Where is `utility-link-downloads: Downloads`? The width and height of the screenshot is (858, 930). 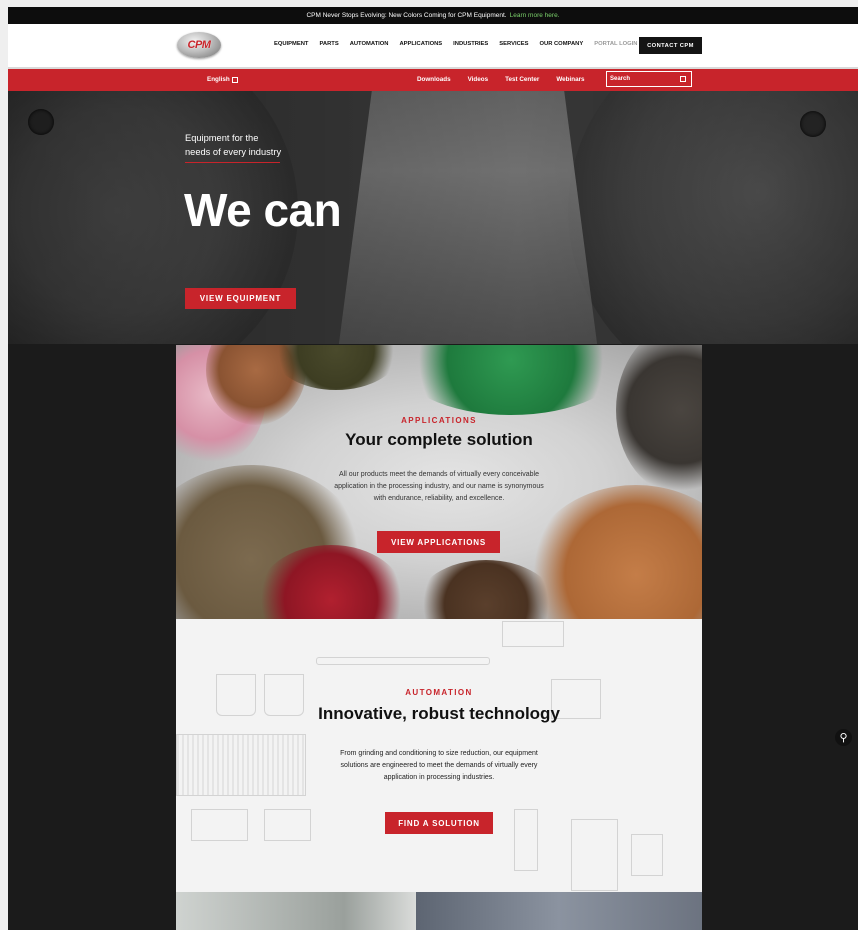
utility-link-downloads: Downloads is located at coordinates (434, 79).